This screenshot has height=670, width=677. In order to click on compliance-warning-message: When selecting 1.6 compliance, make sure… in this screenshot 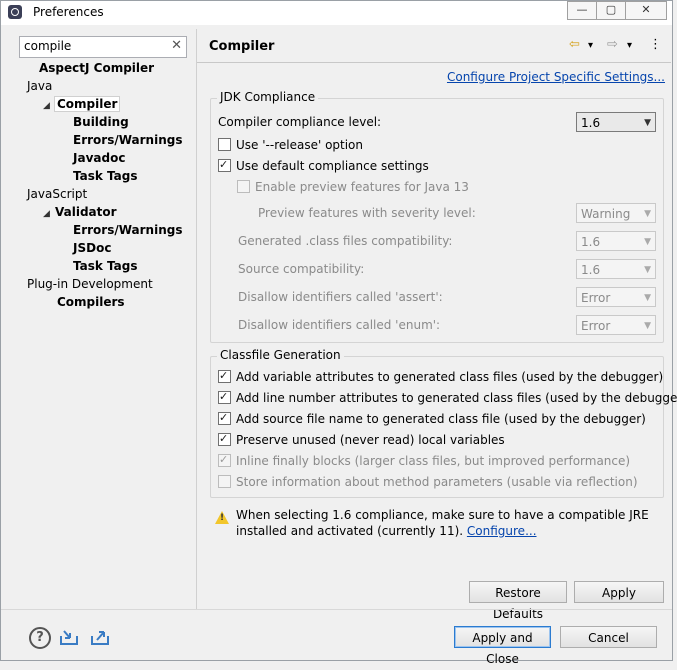, I will do `click(448, 523)`.